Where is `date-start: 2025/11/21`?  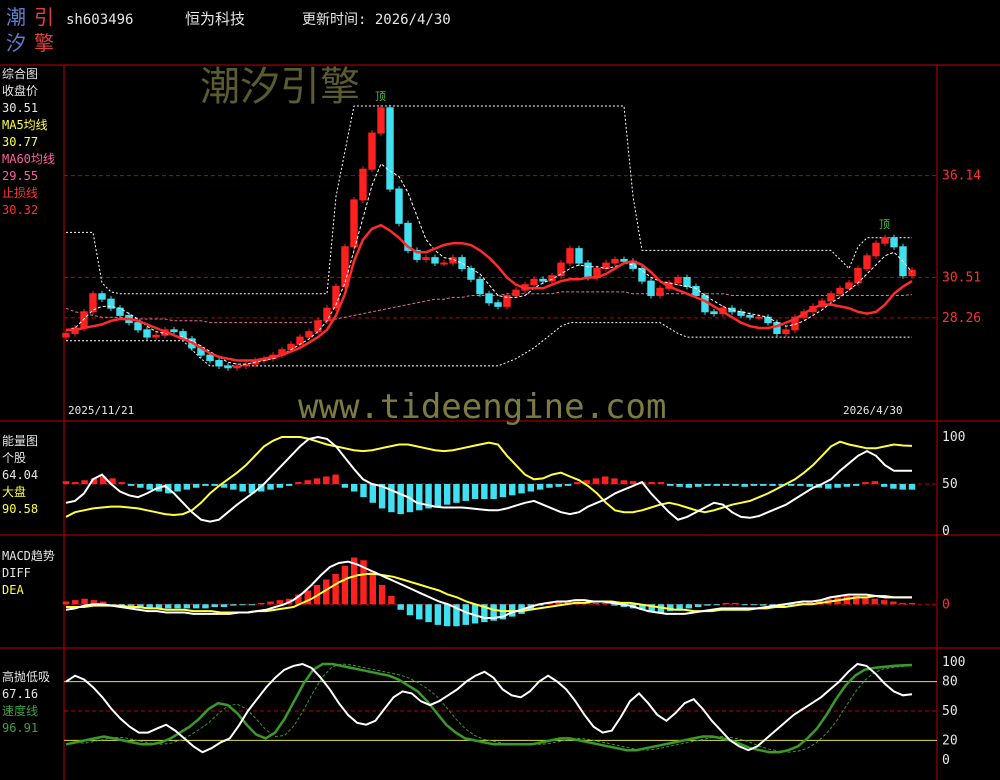 date-start: 2025/11/21 is located at coordinates (101, 410).